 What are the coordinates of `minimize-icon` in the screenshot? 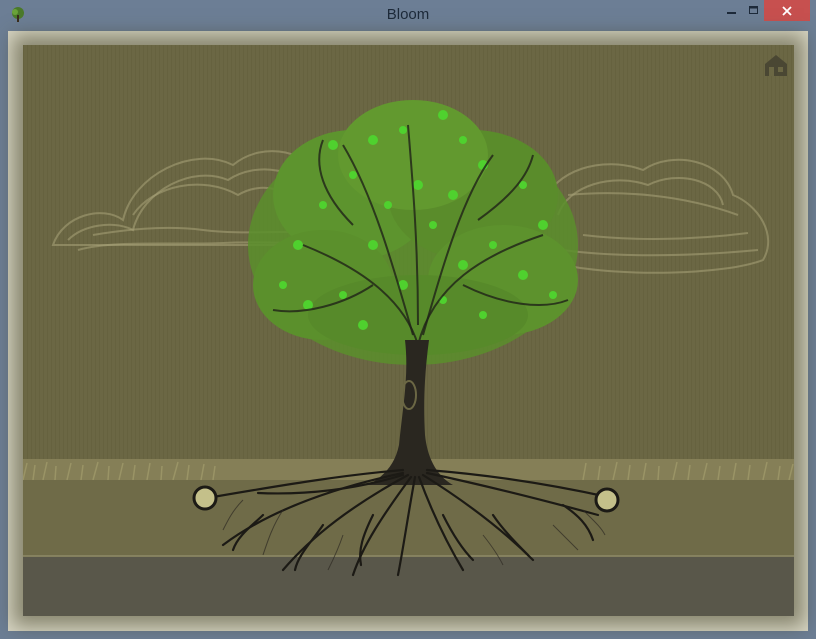 It's located at (731, 12).